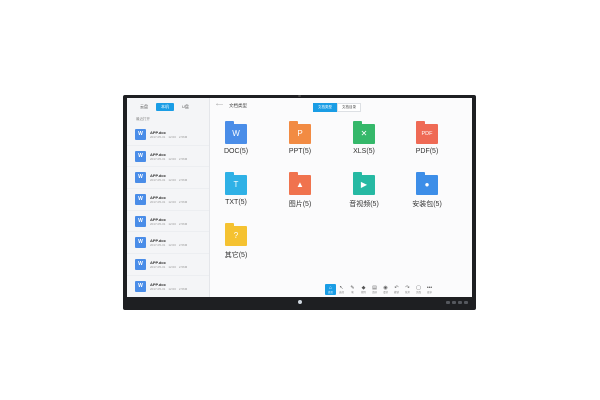 The height and width of the screenshot is (400, 600). What do you see at coordinates (457, 302) in the screenshot?
I see `bezel-buttons` at bounding box center [457, 302].